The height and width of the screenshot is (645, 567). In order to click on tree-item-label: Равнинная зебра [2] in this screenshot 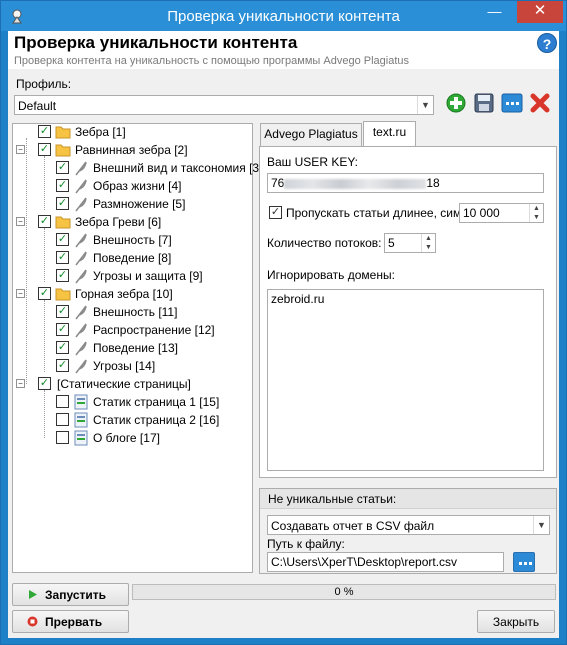, I will do `click(131, 150)`.